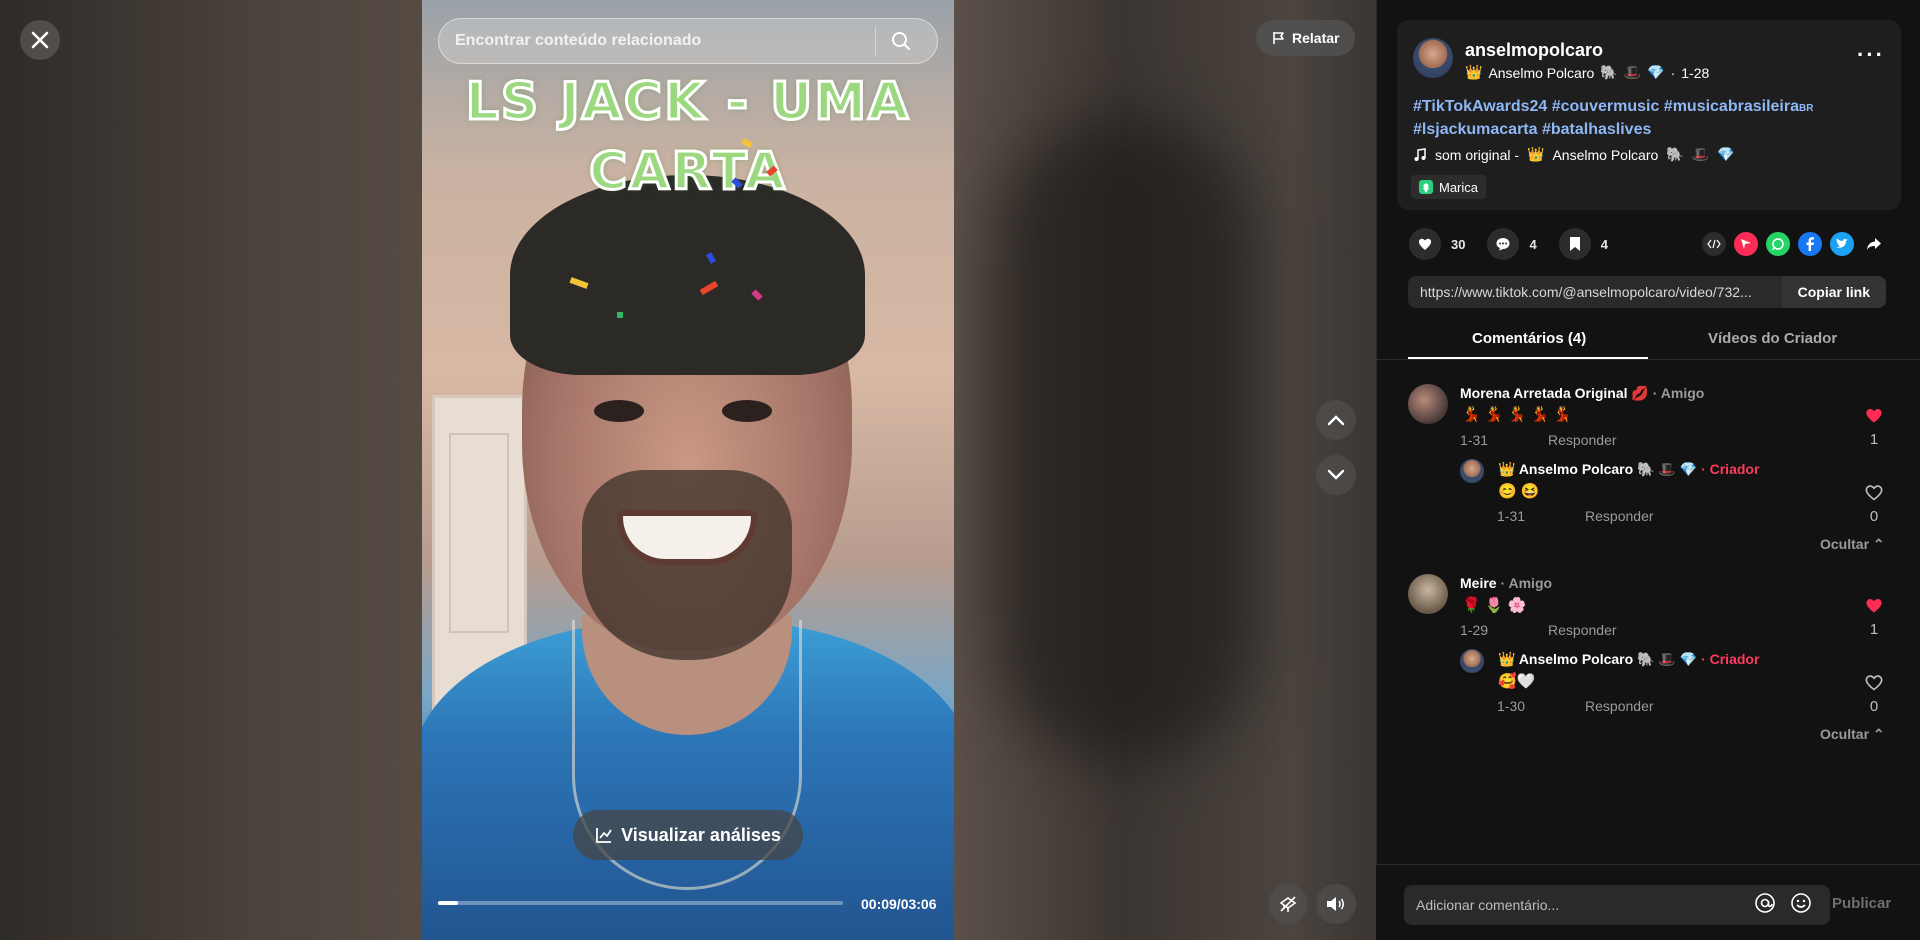 The image size is (1920, 940). I want to click on brazil-flag-label: BR, so click(1806, 108).